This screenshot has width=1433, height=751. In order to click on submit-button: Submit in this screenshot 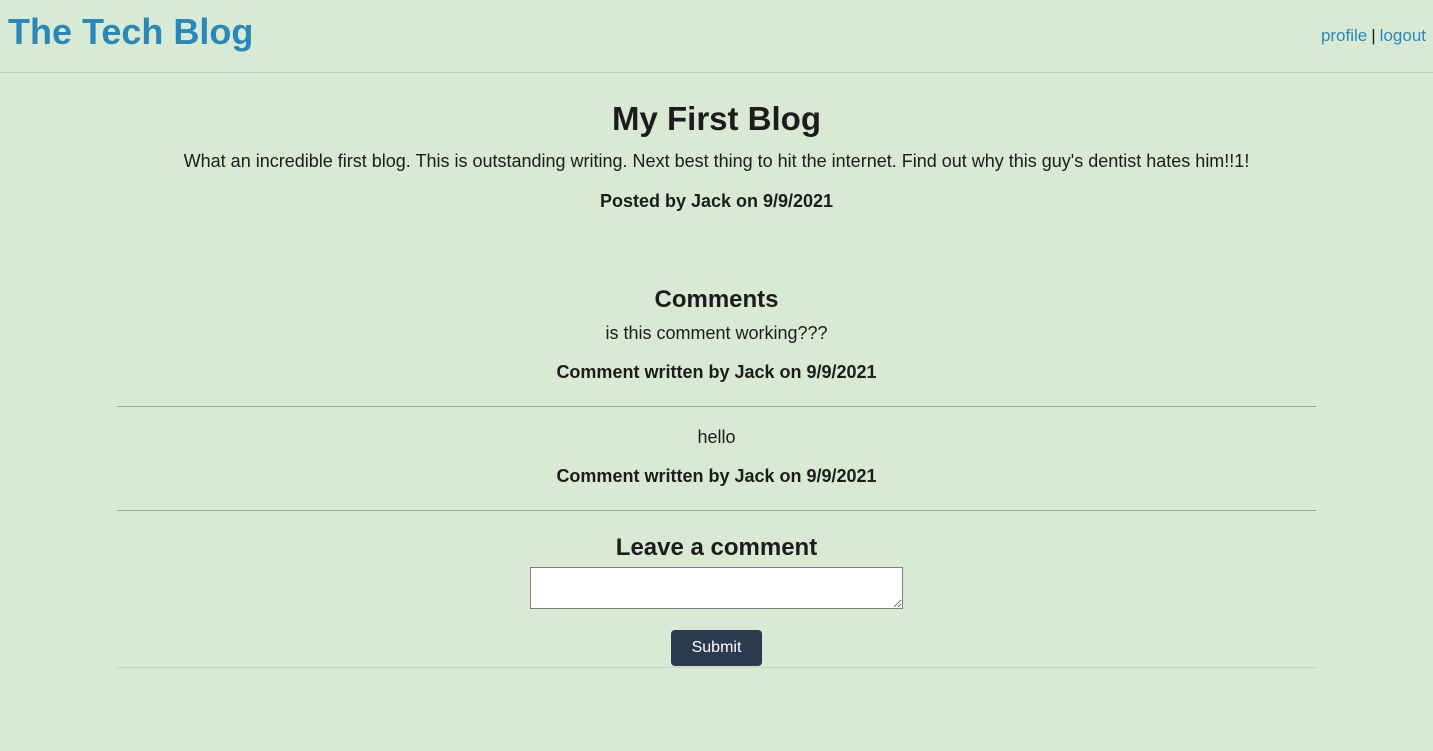, I will do `click(716, 647)`.